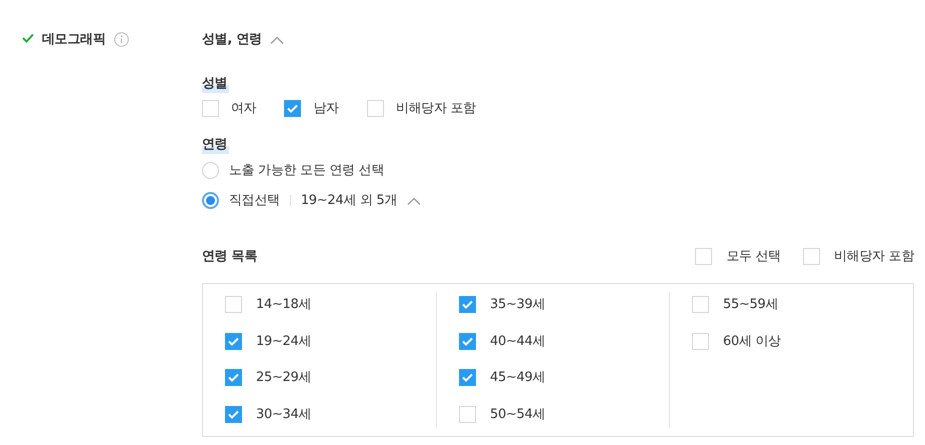 The image size is (925, 445). What do you see at coordinates (306, 170) in the screenshot?
I see `radio-label: 노출 가능한 모든 연령 선택` at bounding box center [306, 170].